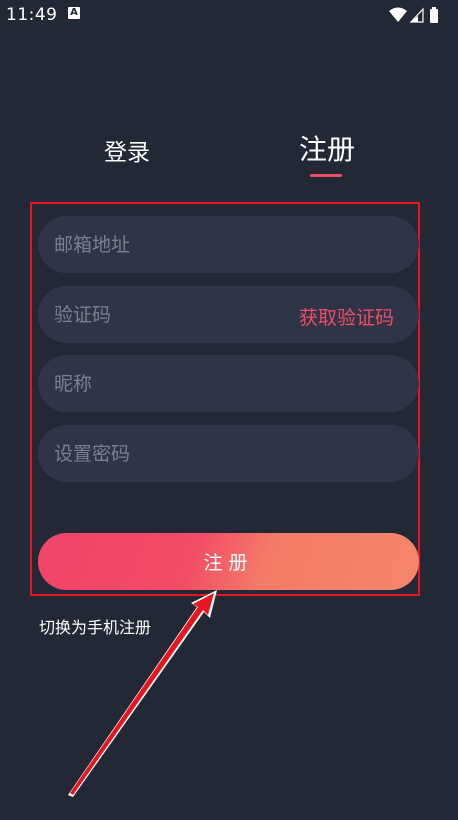  What do you see at coordinates (164, 314) in the screenshot?
I see `verification-code-field` at bounding box center [164, 314].